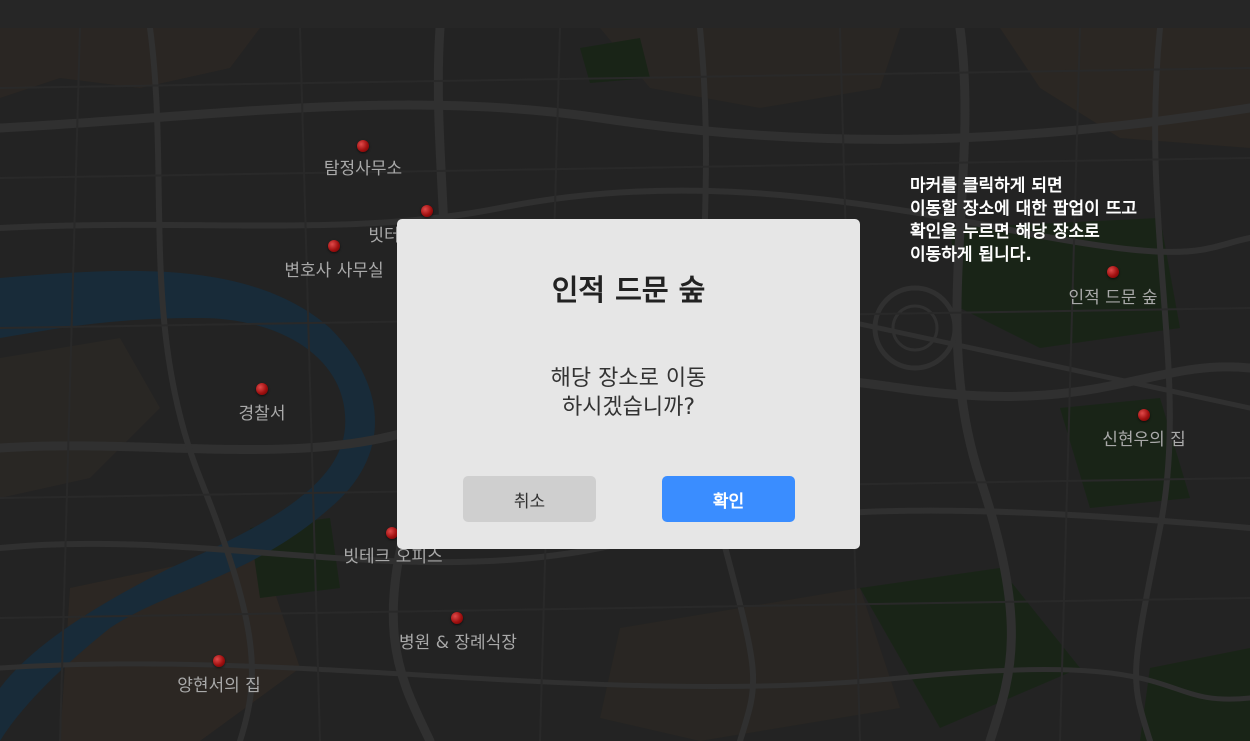 The height and width of the screenshot is (741, 1250). What do you see at coordinates (363, 146) in the screenshot?
I see `marker-detective-office` at bounding box center [363, 146].